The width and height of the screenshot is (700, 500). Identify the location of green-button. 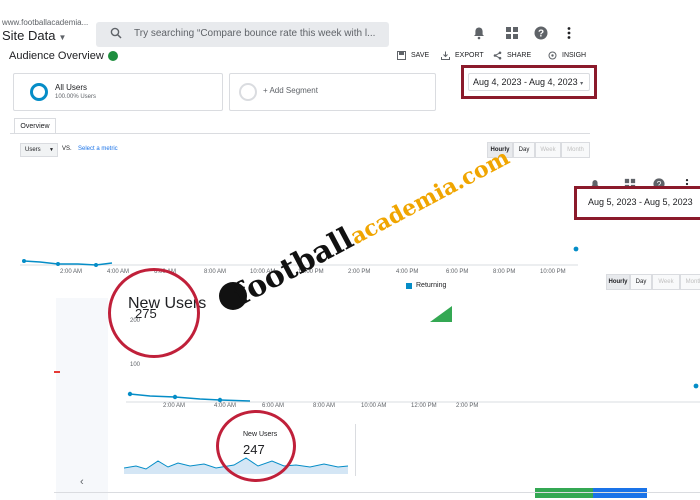
(564, 493).